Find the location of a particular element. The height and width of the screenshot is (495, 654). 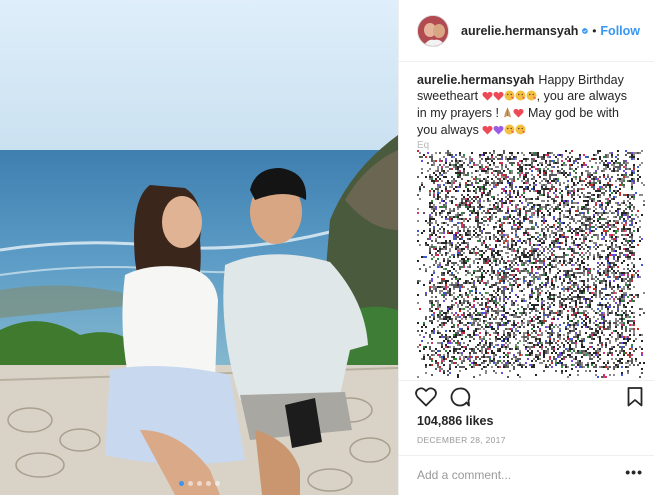

follow-button: Follow is located at coordinates (620, 31).